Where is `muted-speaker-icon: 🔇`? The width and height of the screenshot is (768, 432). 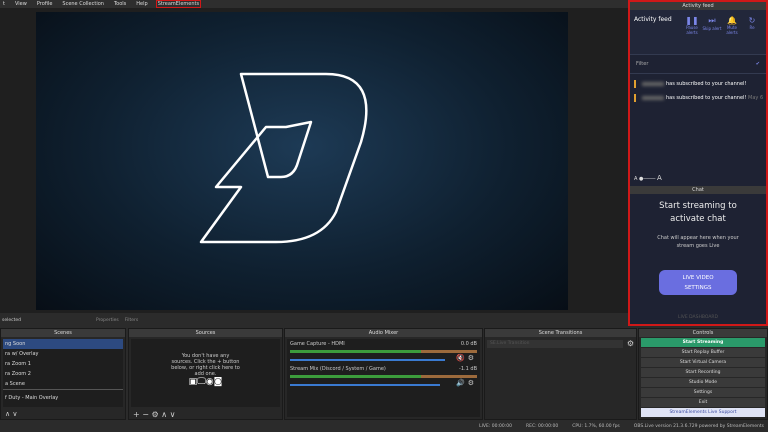
muted-speaker-icon: 🔇 is located at coordinates (460, 358).